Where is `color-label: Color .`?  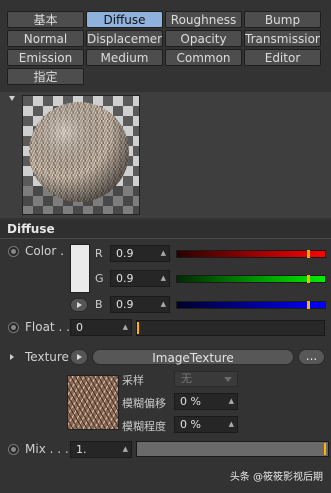
color-label: Color . is located at coordinates (44, 251).